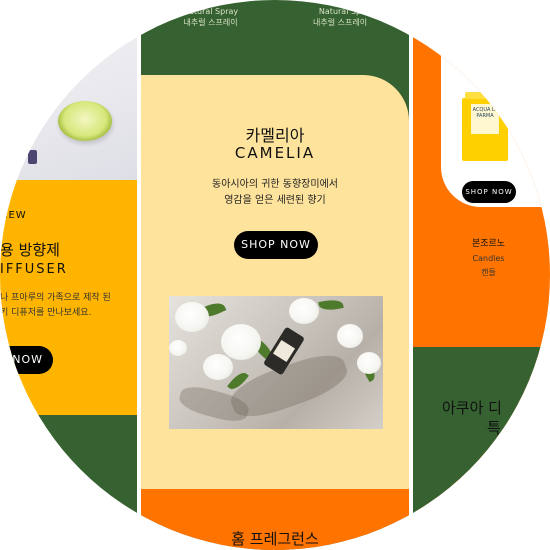 Image resolution: width=550 pixels, height=550 pixels. What do you see at coordinates (494, 428) in the screenshot?
I see `acqua-heading-line2: 특` at bounding box center [494, 428].